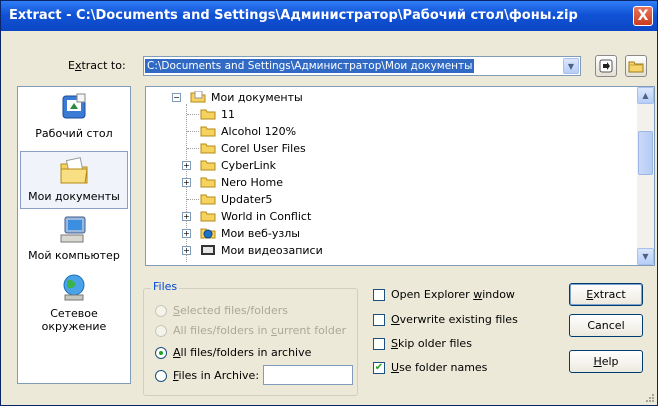  What do you see at coordinates (649, 397) in the screenshot?
I see `resize-grip-icon` at bounding box center [649, 397].